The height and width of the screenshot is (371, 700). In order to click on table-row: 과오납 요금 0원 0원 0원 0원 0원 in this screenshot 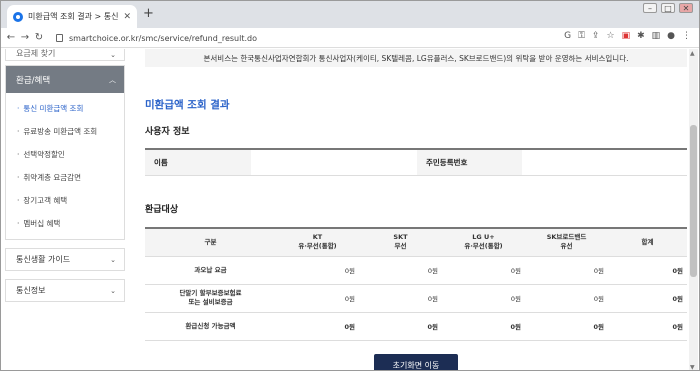, I will do `click(416, 270)`.